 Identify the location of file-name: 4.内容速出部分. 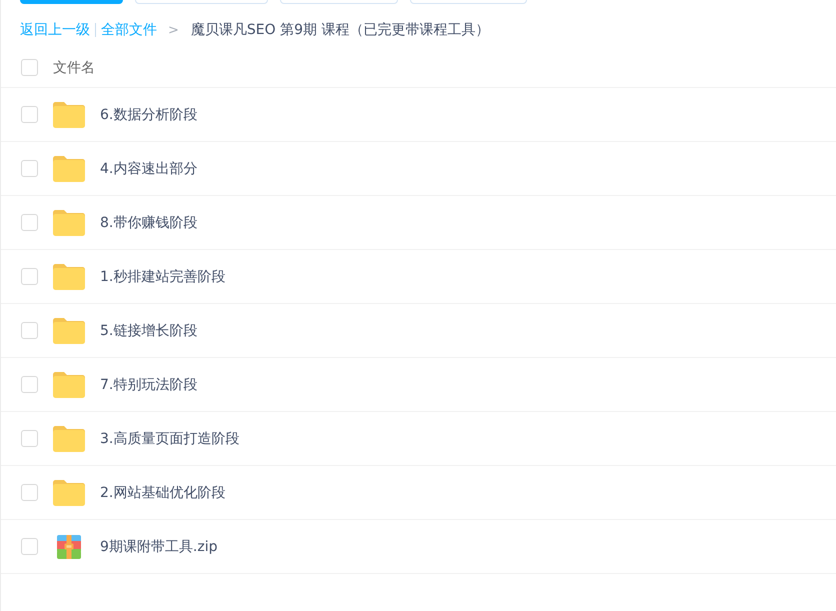
(149, 169).